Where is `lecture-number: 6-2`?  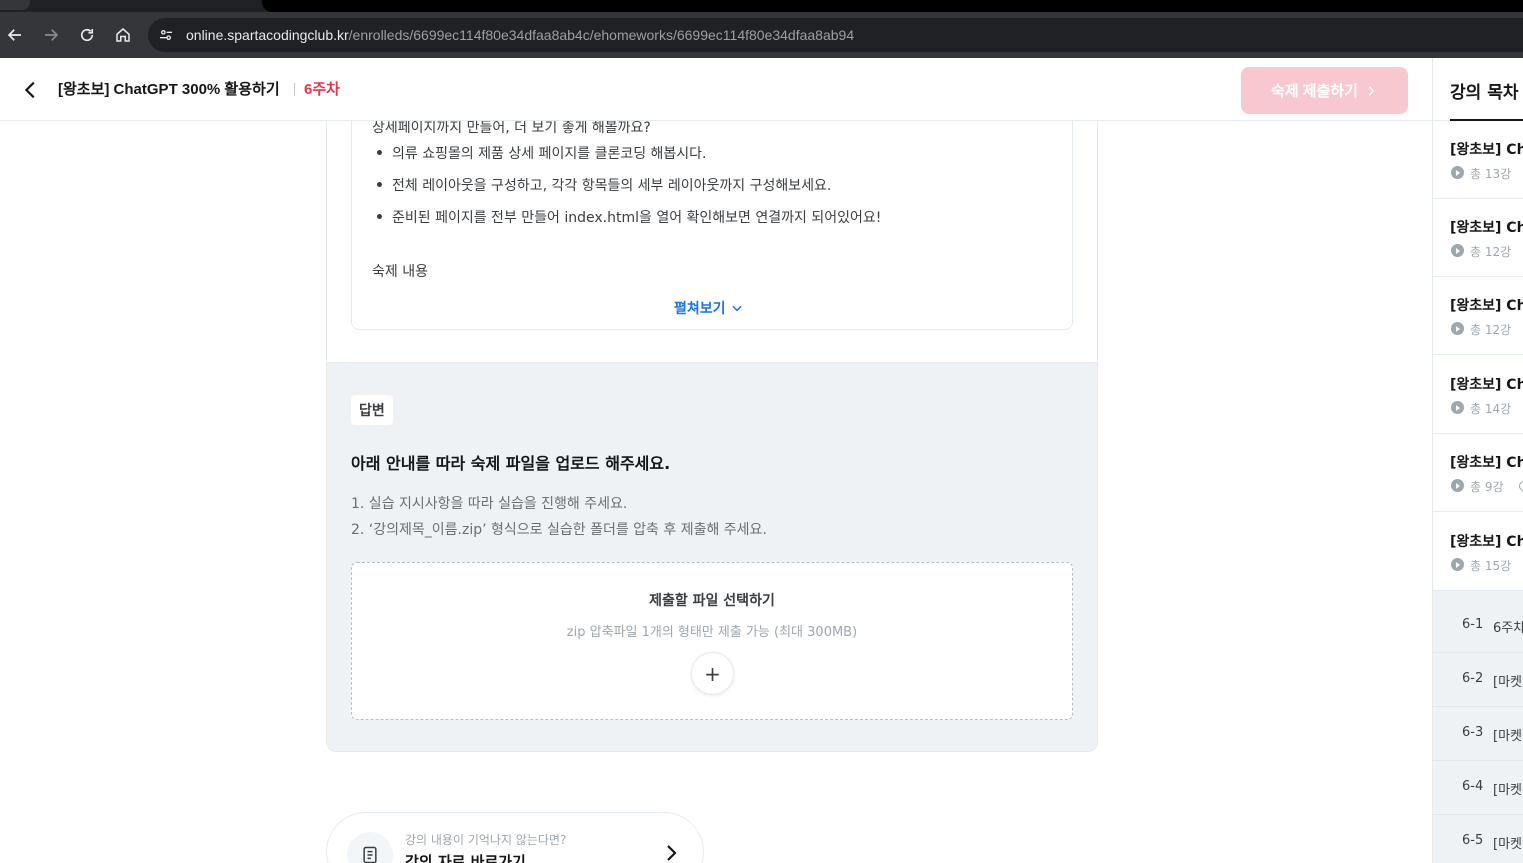
lecture-number: 6-2 is located at coordinates (1473, 678).